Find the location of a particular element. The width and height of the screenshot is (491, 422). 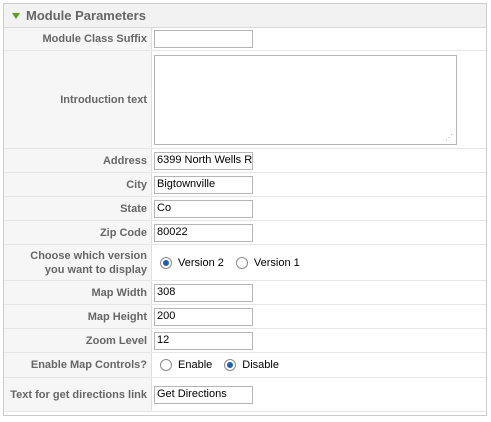

resize-grip-icon: ⋰ is located at coordinates (449, 137).